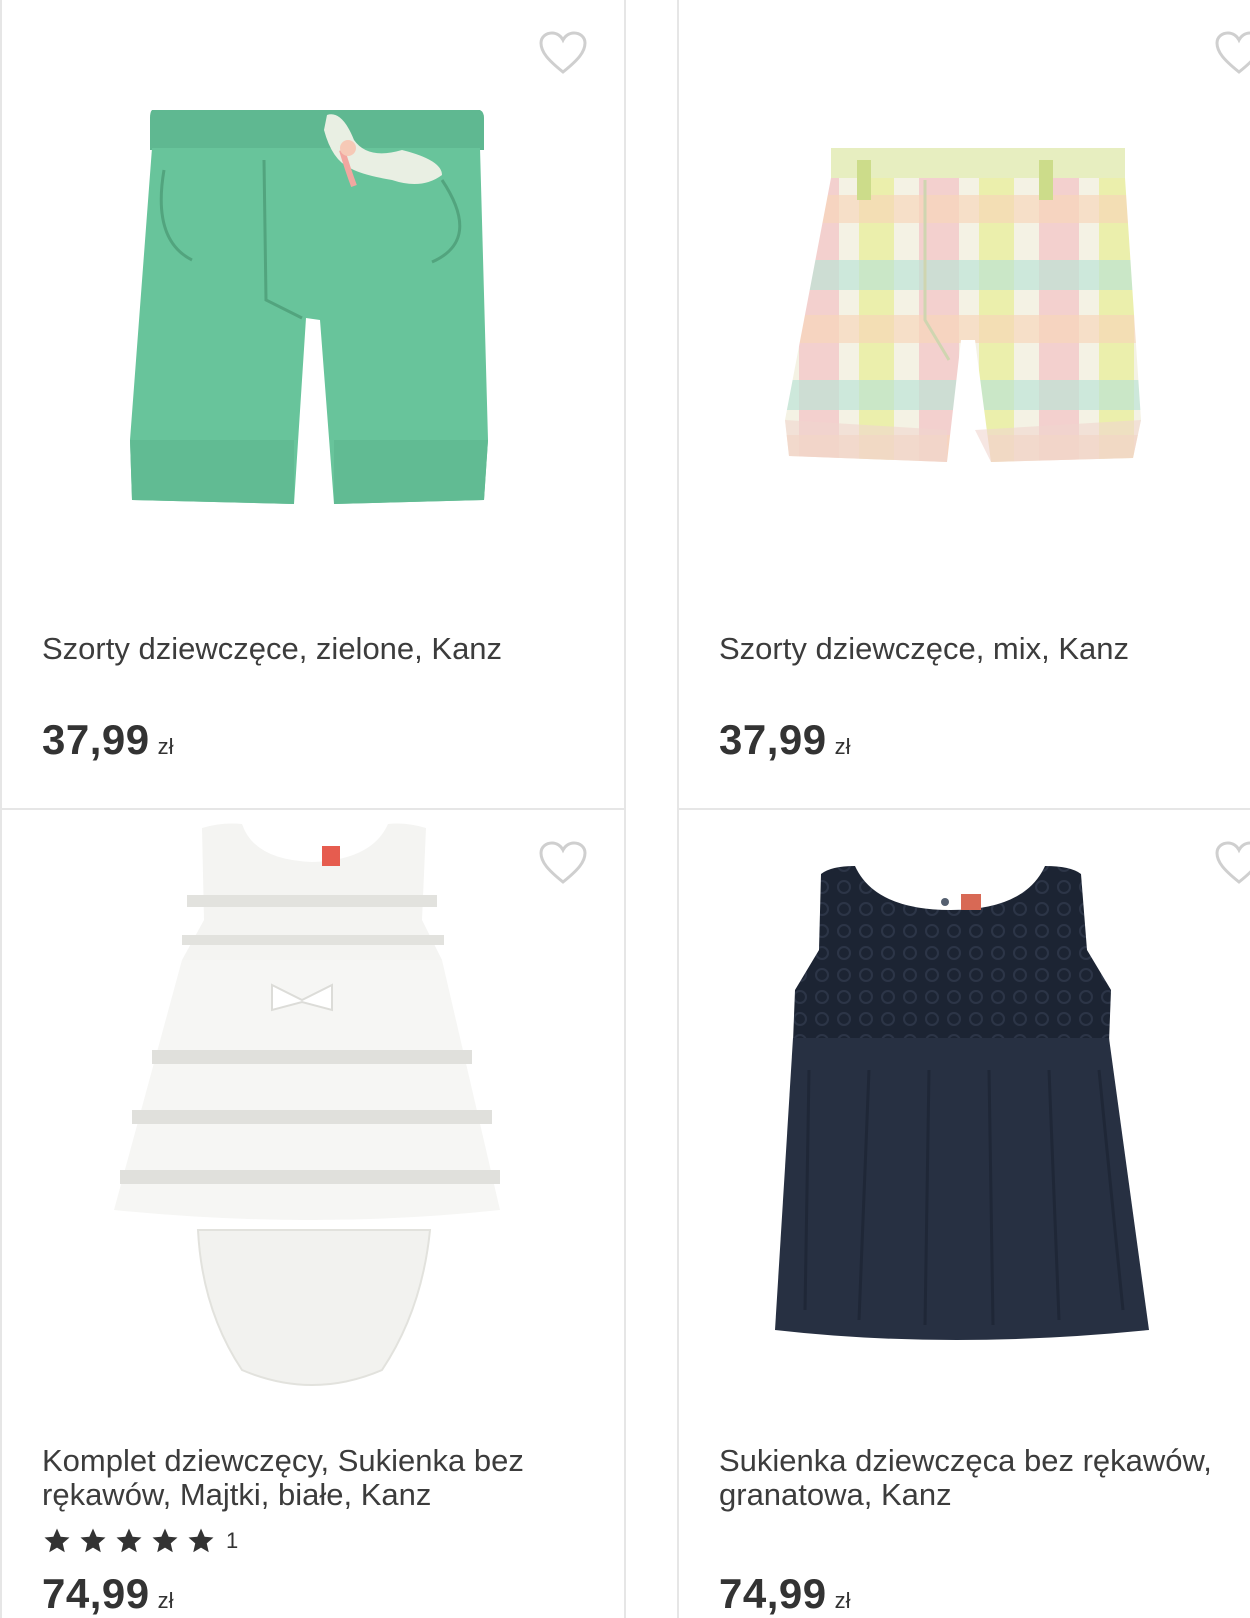  I want to click on rating: 1, so click(140, 1541).